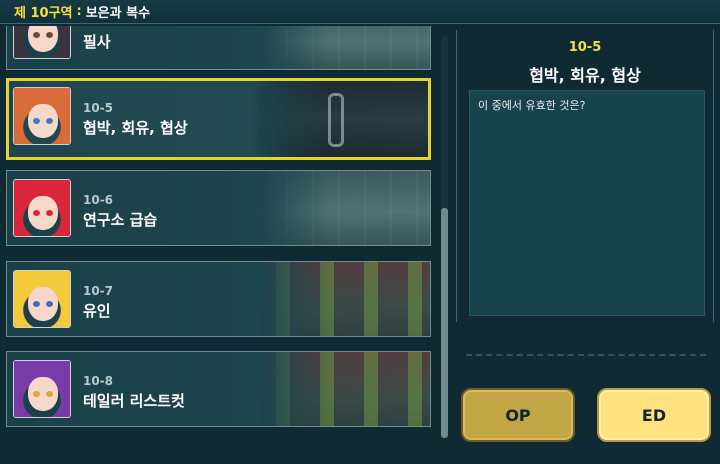 Image resolution: width=720 pixels, height=464 pixels. What do you see at coordinates (654, 415) in the screenshot?
I see `ed-button: ED` at bounding box center [654, 415].